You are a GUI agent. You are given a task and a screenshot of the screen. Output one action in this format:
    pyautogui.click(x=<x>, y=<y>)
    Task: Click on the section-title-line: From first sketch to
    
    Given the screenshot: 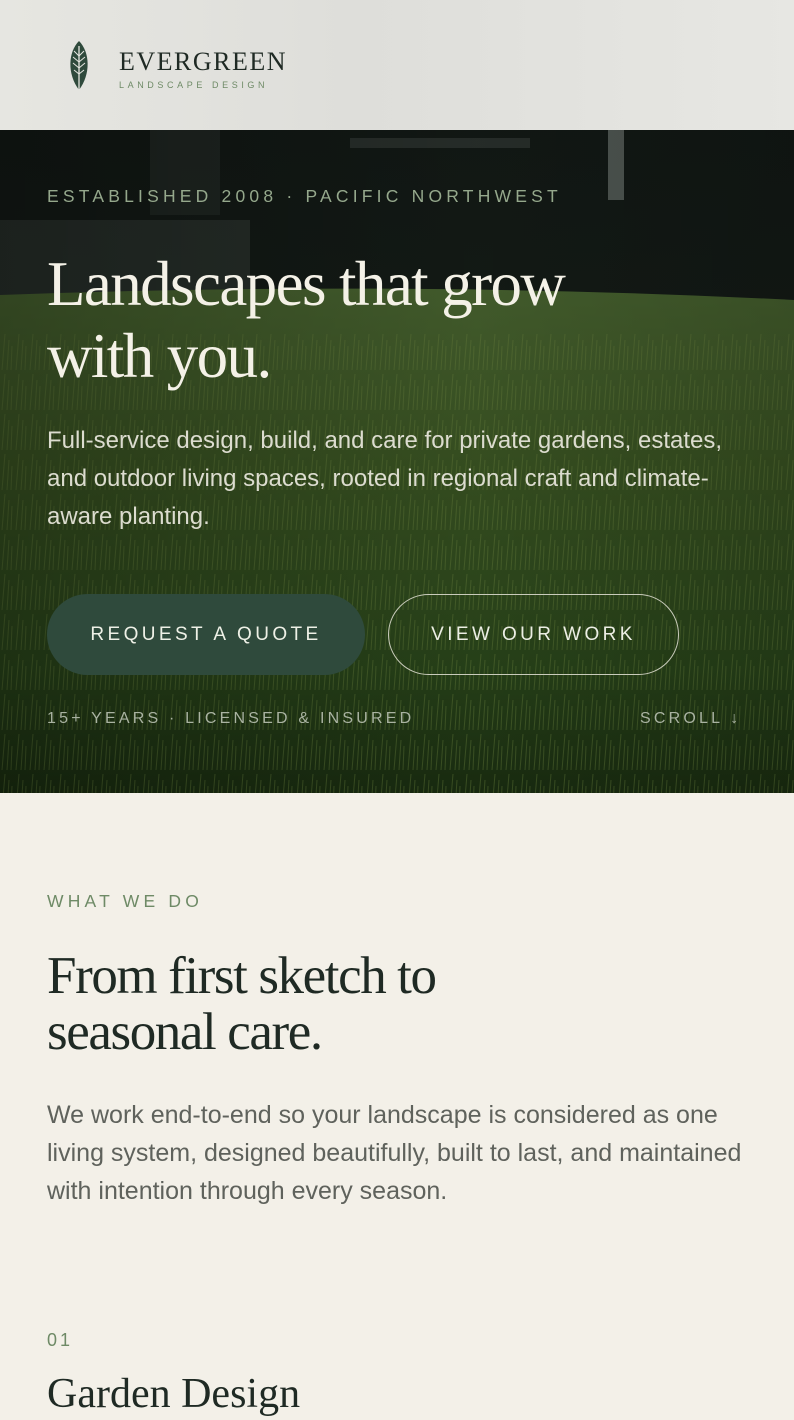 What is the action you would take?
    pyautogui.click(x=242, y=976)
    